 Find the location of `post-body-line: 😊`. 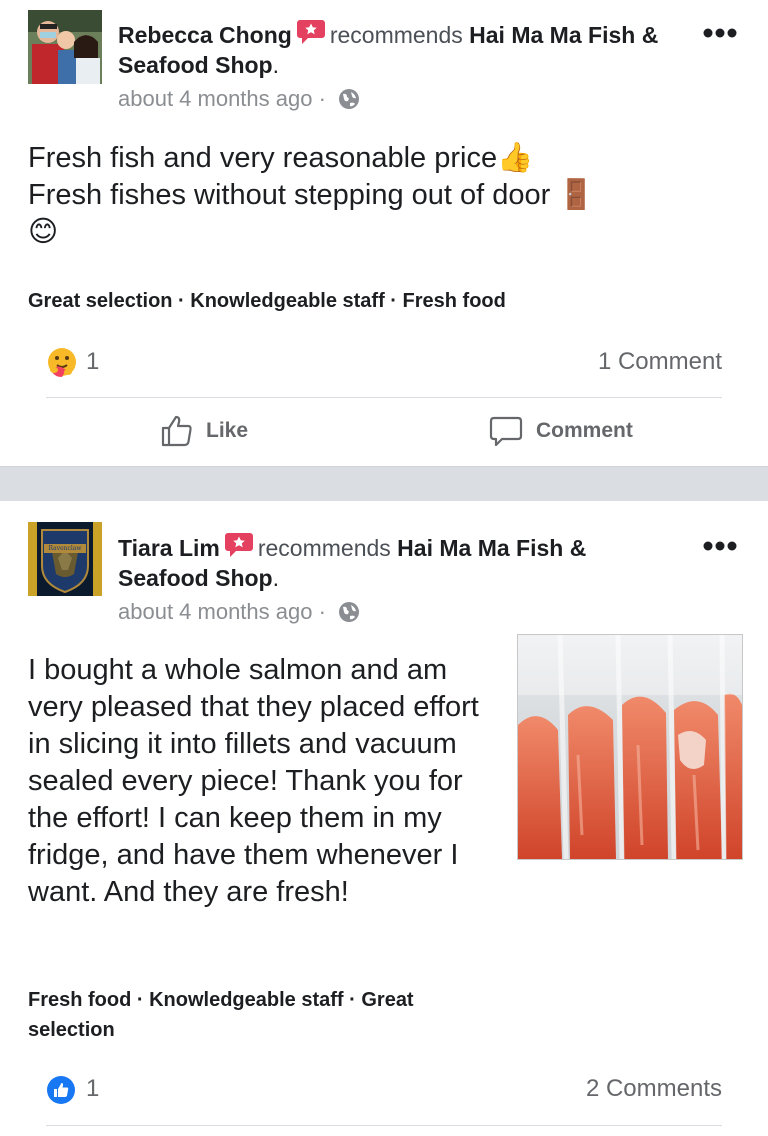

post-body-line: 😊 is located at coordinates (43, 232).